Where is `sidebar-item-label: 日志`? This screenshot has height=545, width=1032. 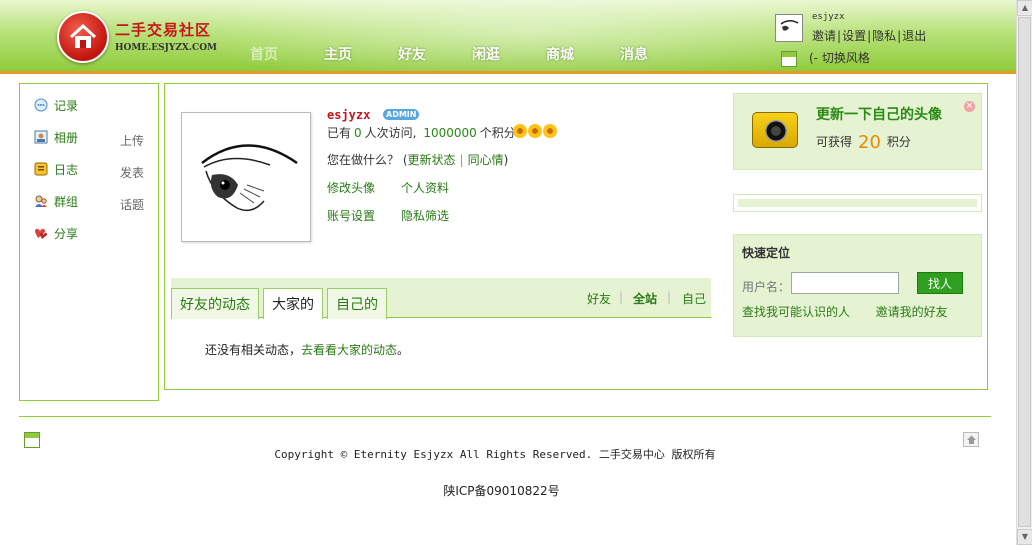 sidebar-item-label: 日志 is located at coordinates (66, 169).